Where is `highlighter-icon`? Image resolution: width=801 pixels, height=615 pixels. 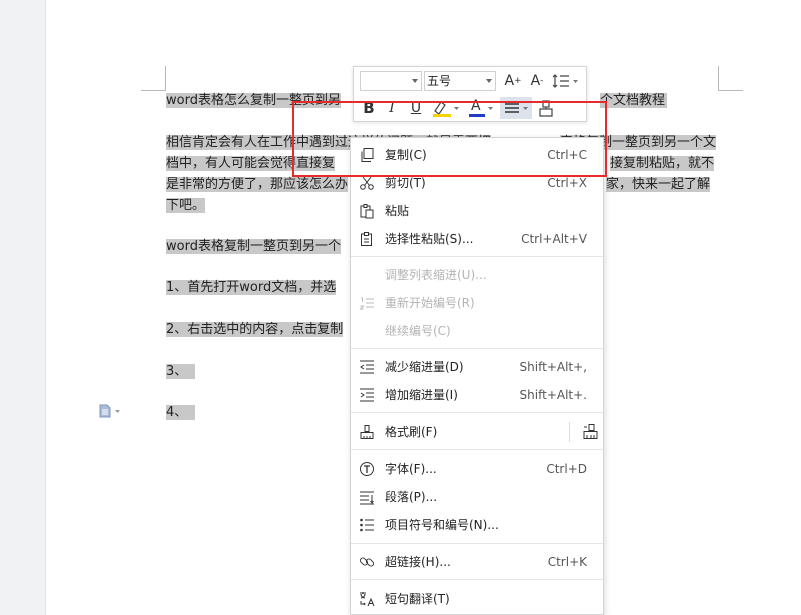 highlighter-icon is located at coordinates (446, 109).